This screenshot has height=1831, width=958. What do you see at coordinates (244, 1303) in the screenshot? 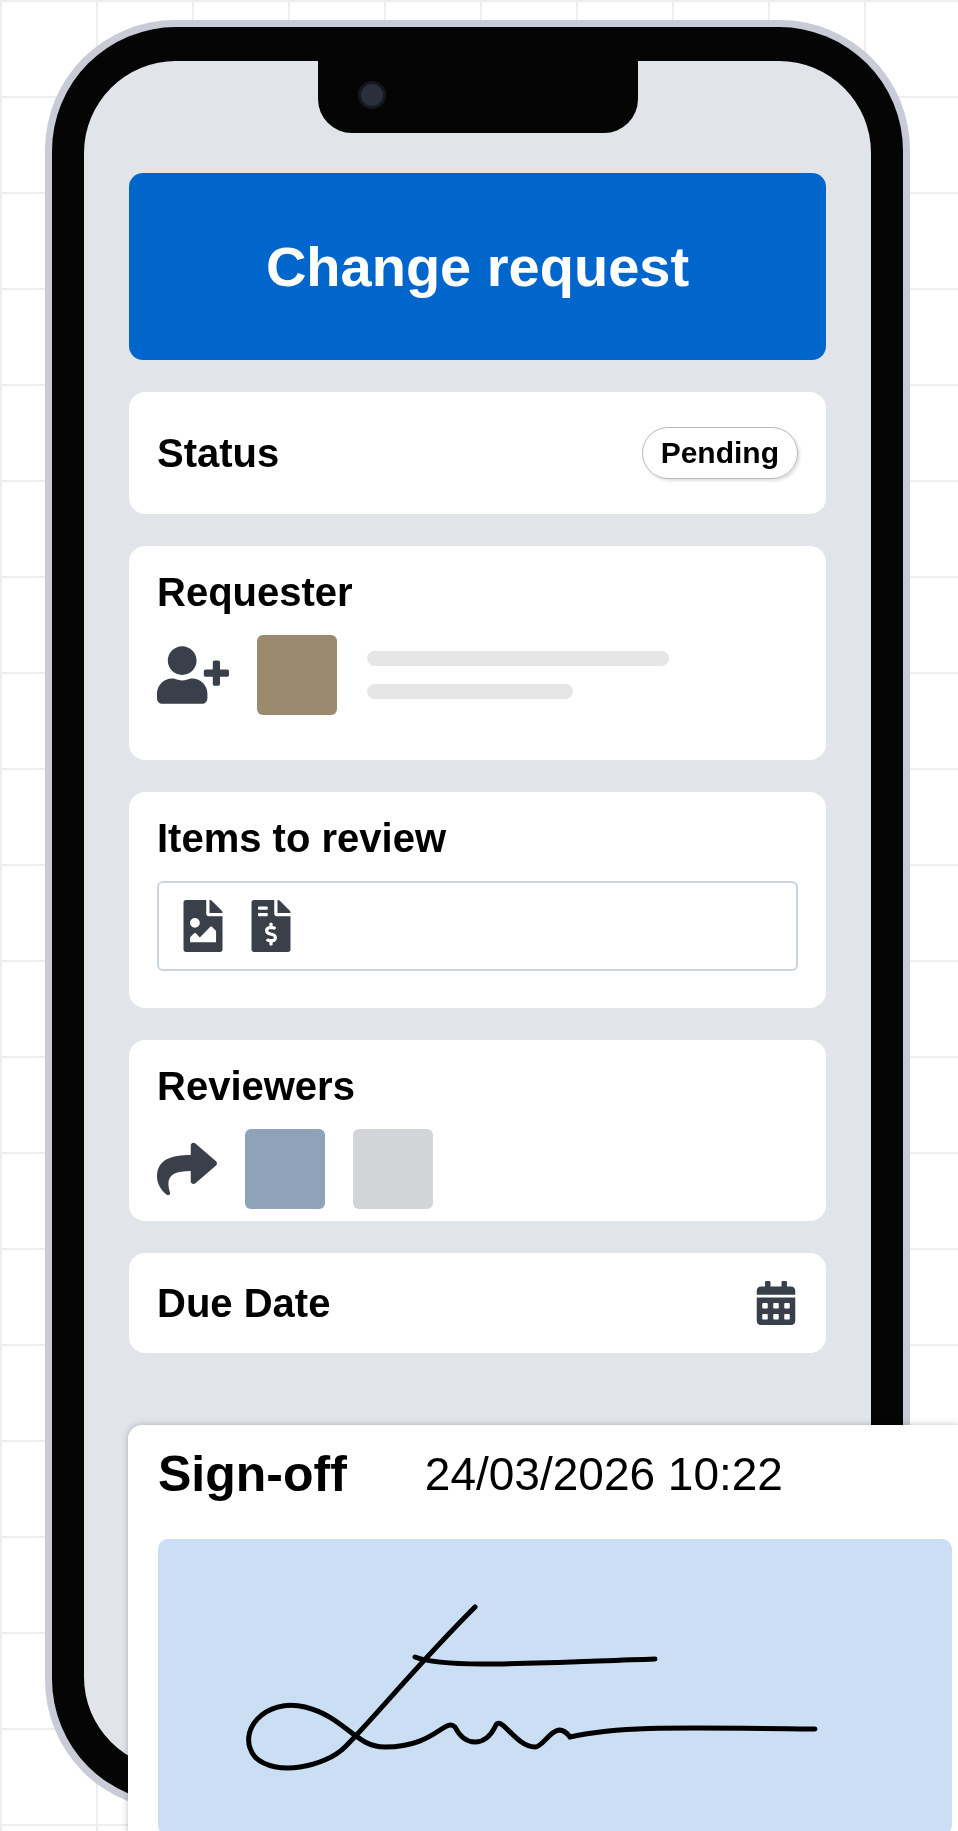
I see `section-title: Due Date` at bounding box center [244, 1303].